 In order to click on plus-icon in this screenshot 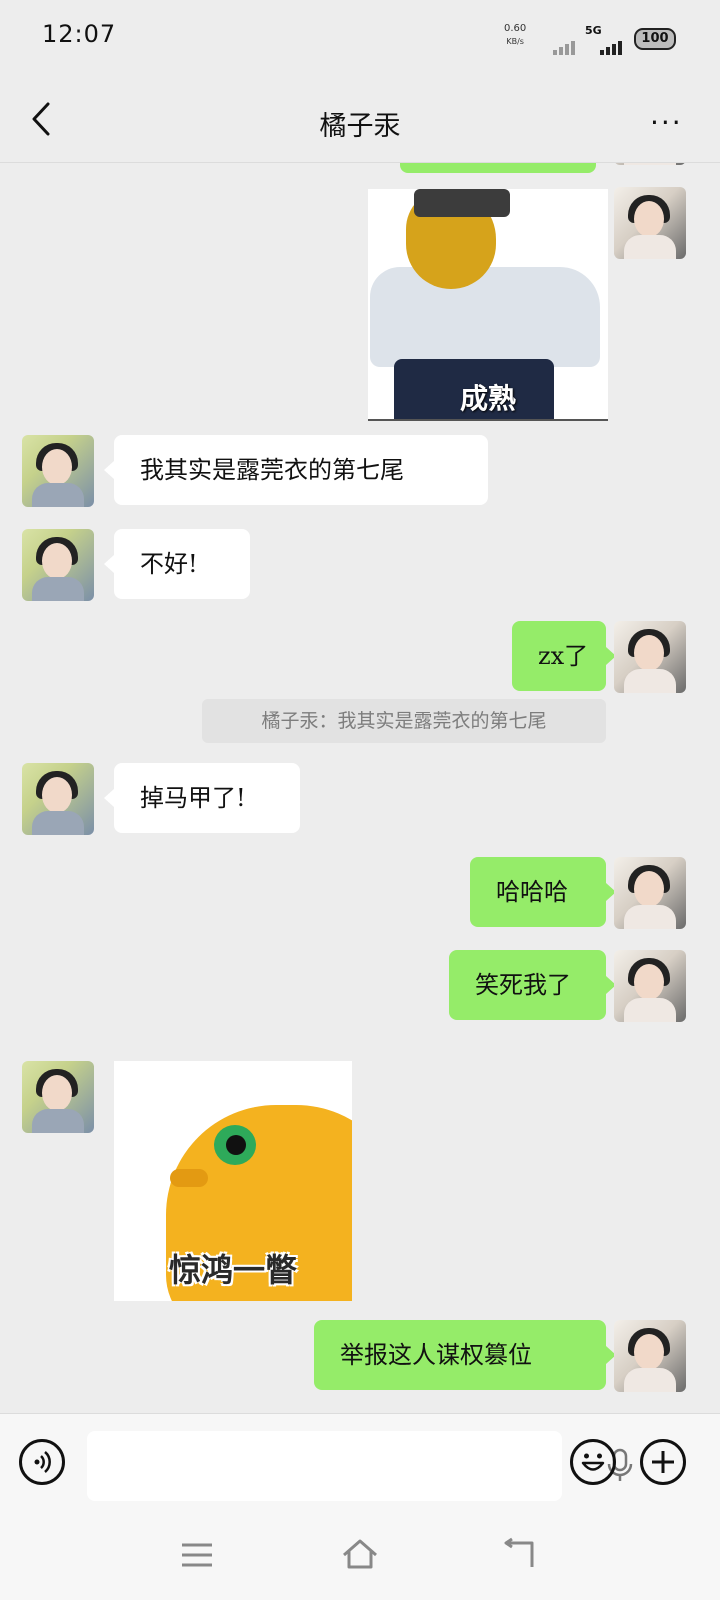, I will do `click(663, 1462)`.